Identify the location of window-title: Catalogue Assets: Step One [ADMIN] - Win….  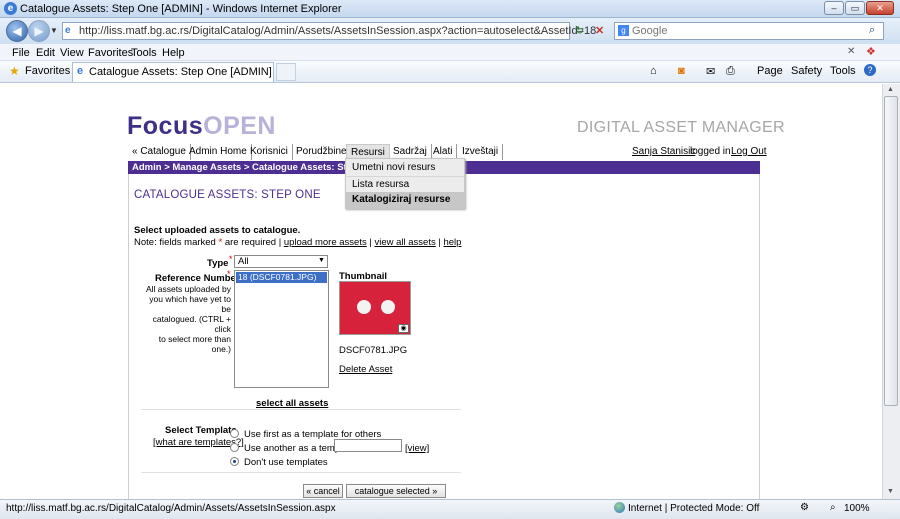
(181, 9).